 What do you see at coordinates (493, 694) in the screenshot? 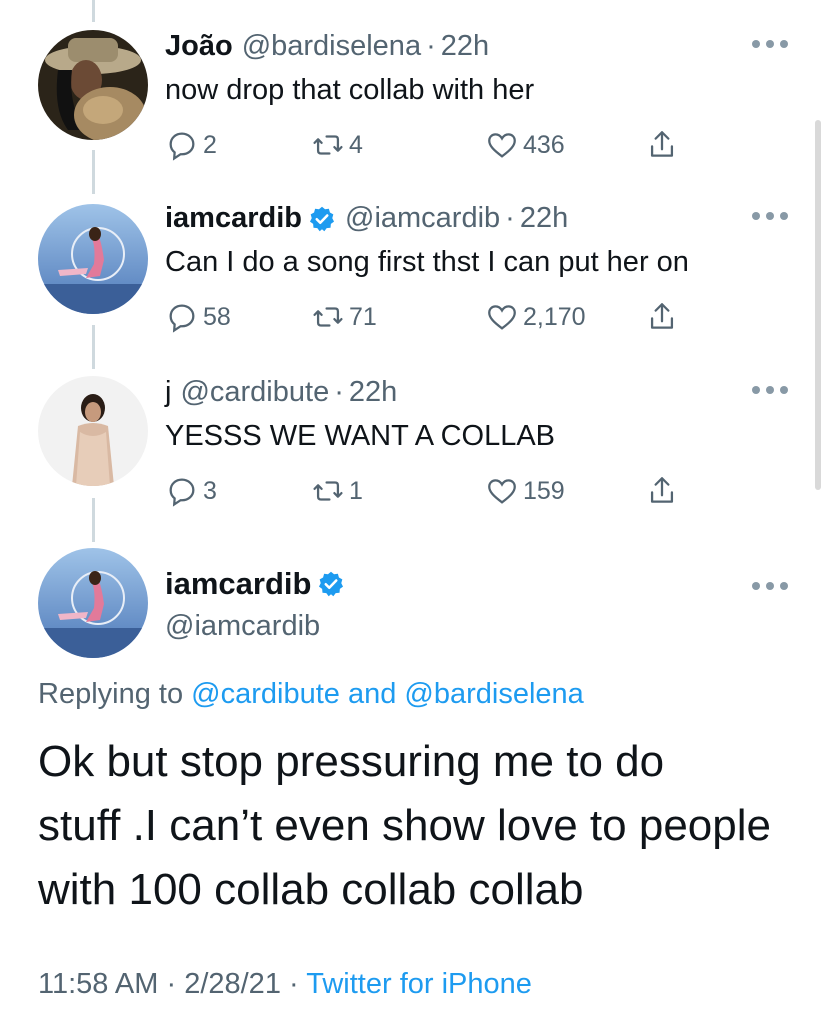
I see `mention-link: @bardiselena` at bounding box center [493, 694].